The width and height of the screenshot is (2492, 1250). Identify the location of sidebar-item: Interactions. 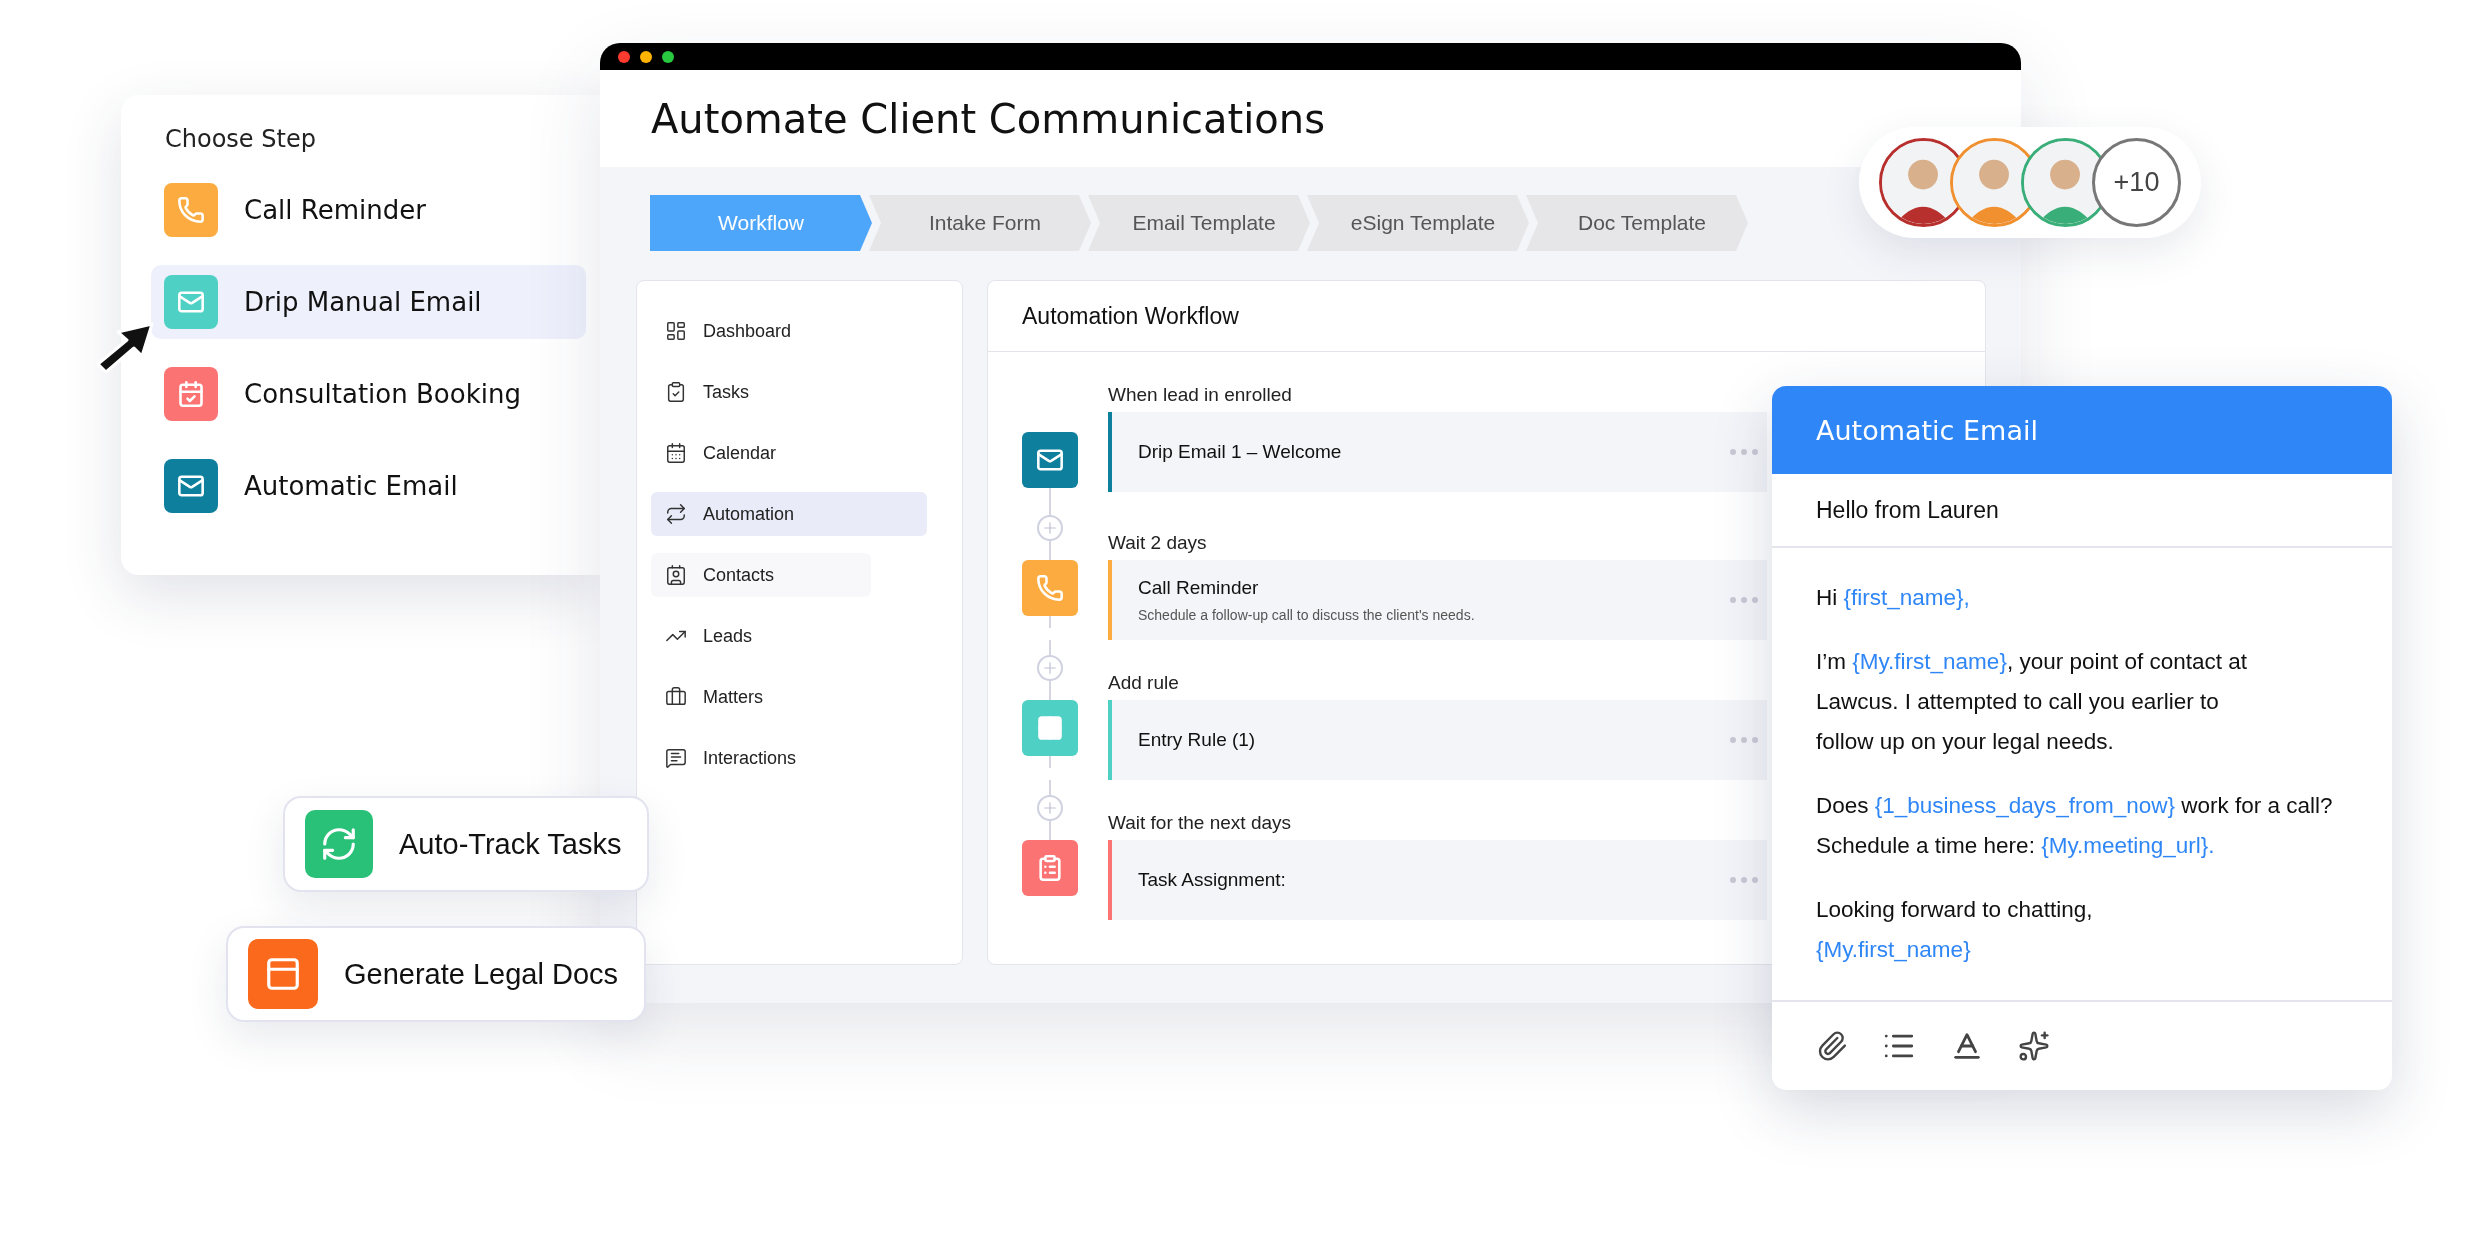
(789, 758).